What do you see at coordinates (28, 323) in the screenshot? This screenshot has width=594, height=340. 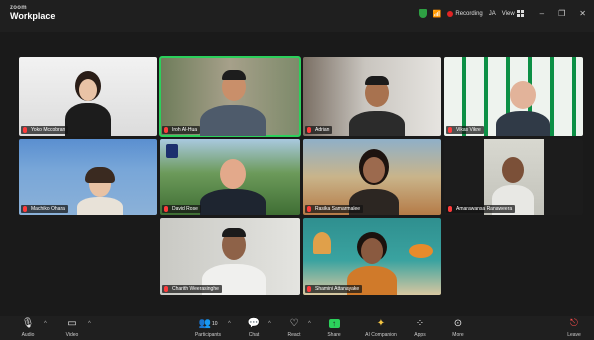 I see `microphone-icon: 🎙` at bounding box center [28, 323].